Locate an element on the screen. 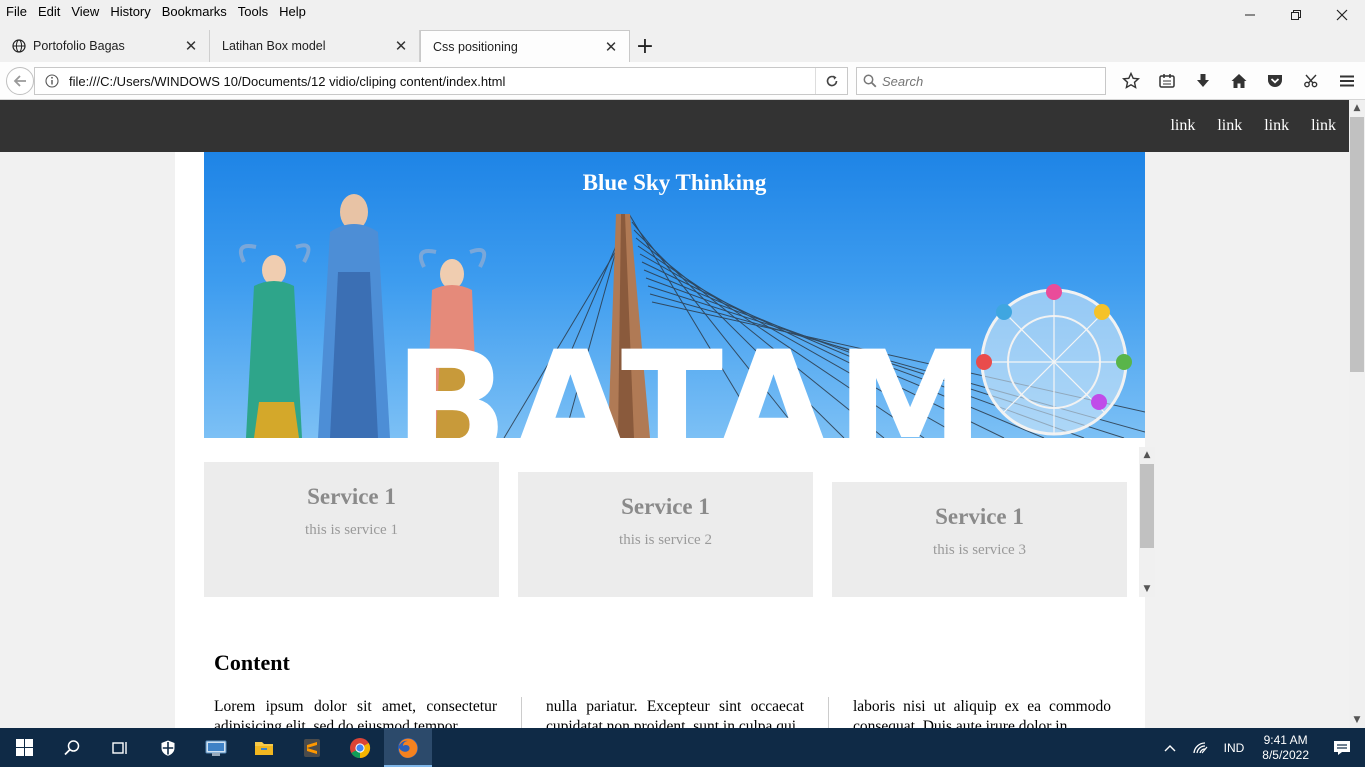 This screenshot has width=1365, height=767. task-view-button is located at coordinates (120, 747).